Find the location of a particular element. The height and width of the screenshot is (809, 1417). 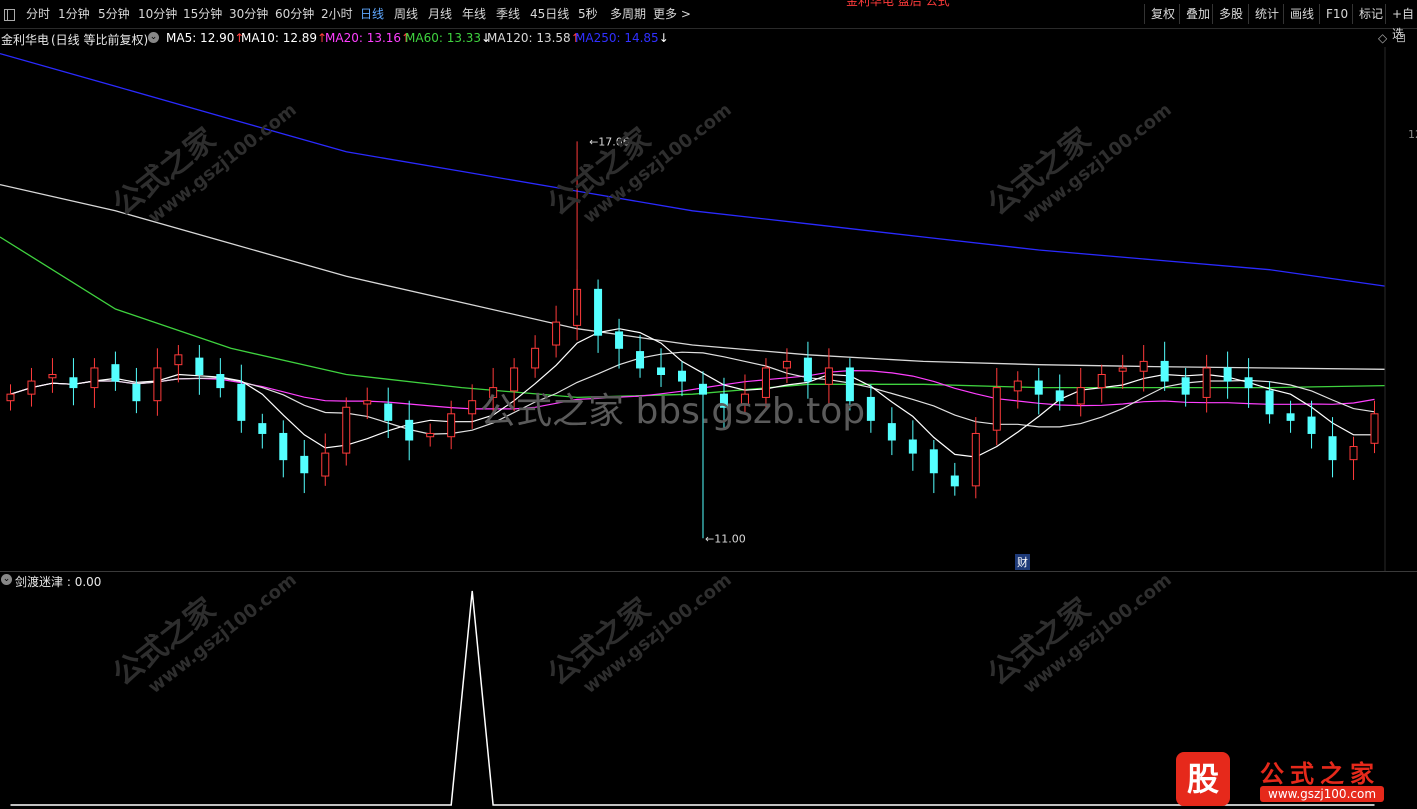

indicator-name: 剑渡迷津 : 0.00 is located at coordinates (58, 581).